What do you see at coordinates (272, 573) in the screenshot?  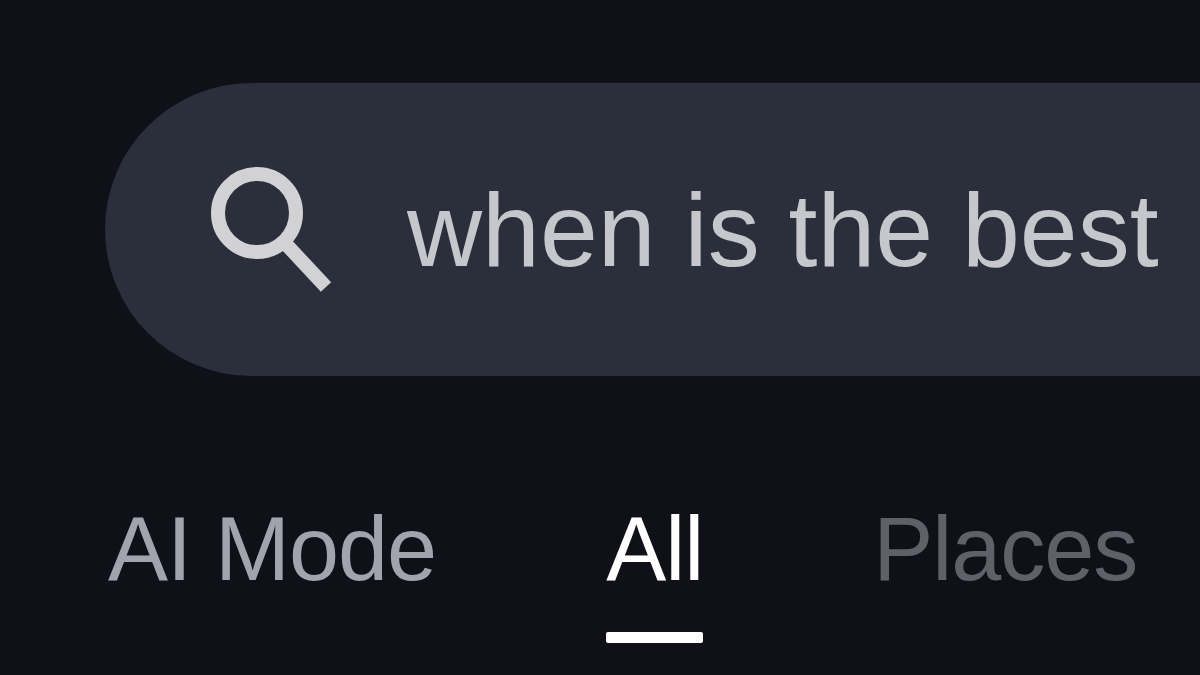 I see `tab: AI Mode` at bounding box center [272, 573].